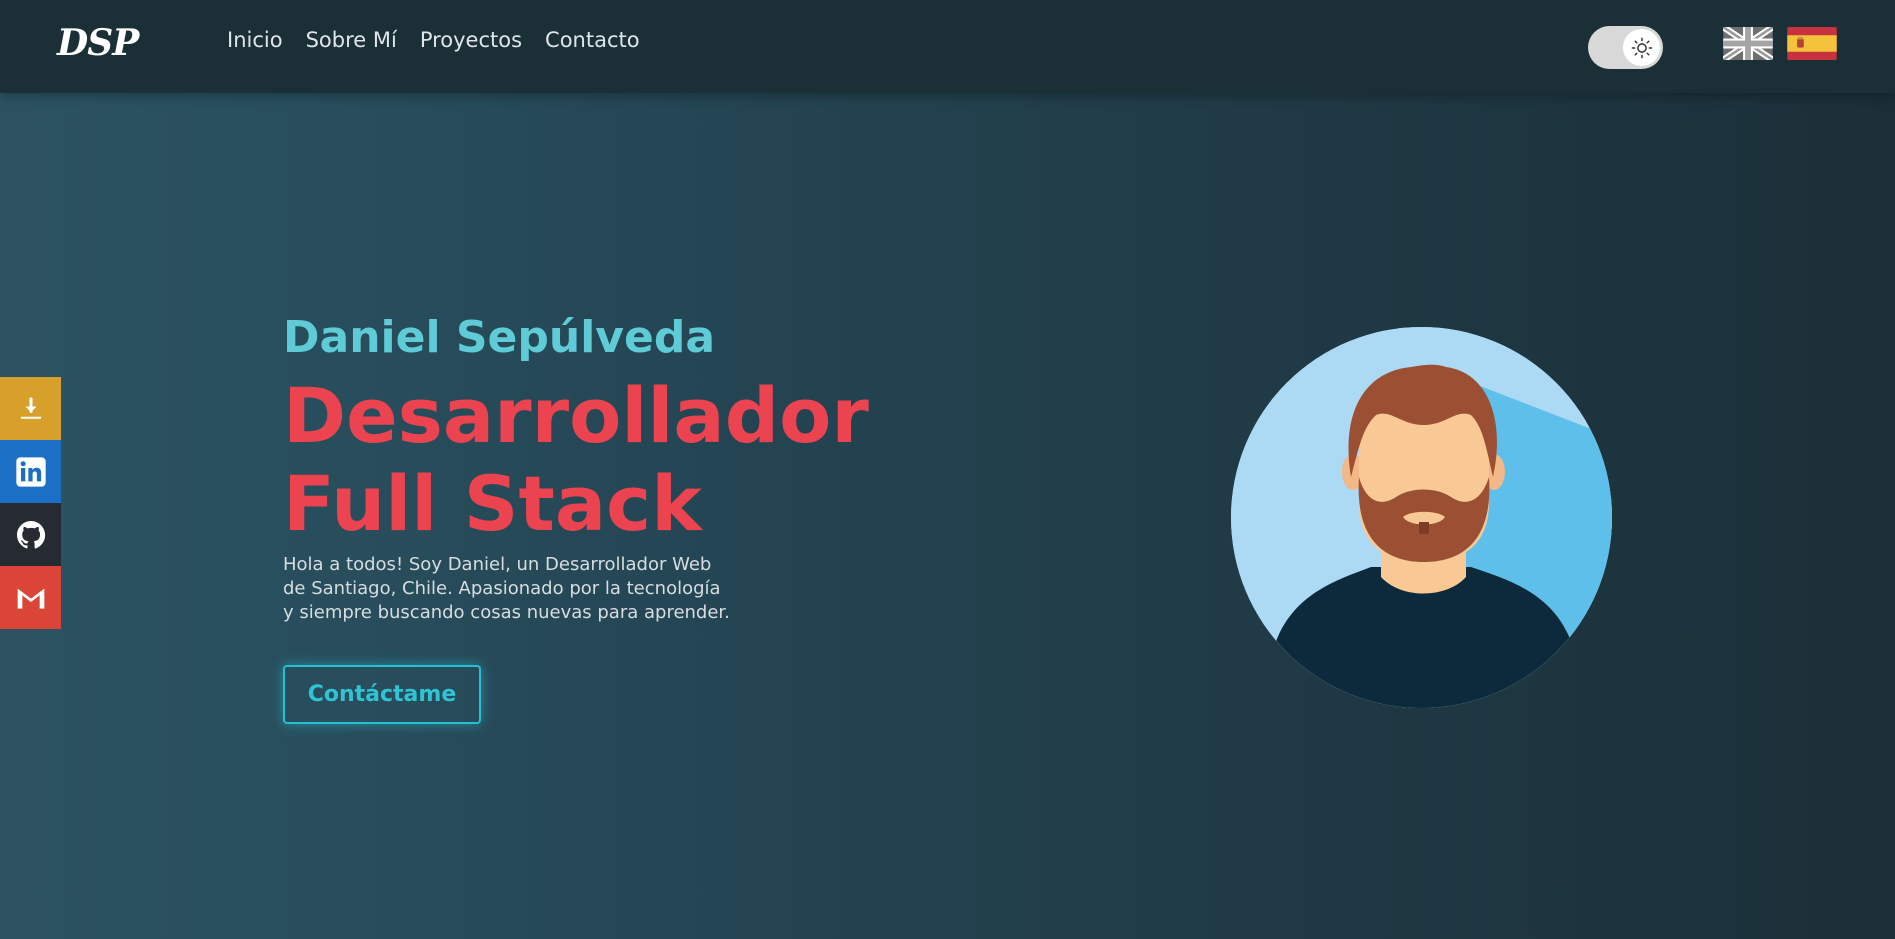 The width and height of the screenshot is (1895, 939). What do you see at coordinates (592, 40) in the screenshot?
I see `nav-link-contacto: Contacto` at bounding box center [592, 40].